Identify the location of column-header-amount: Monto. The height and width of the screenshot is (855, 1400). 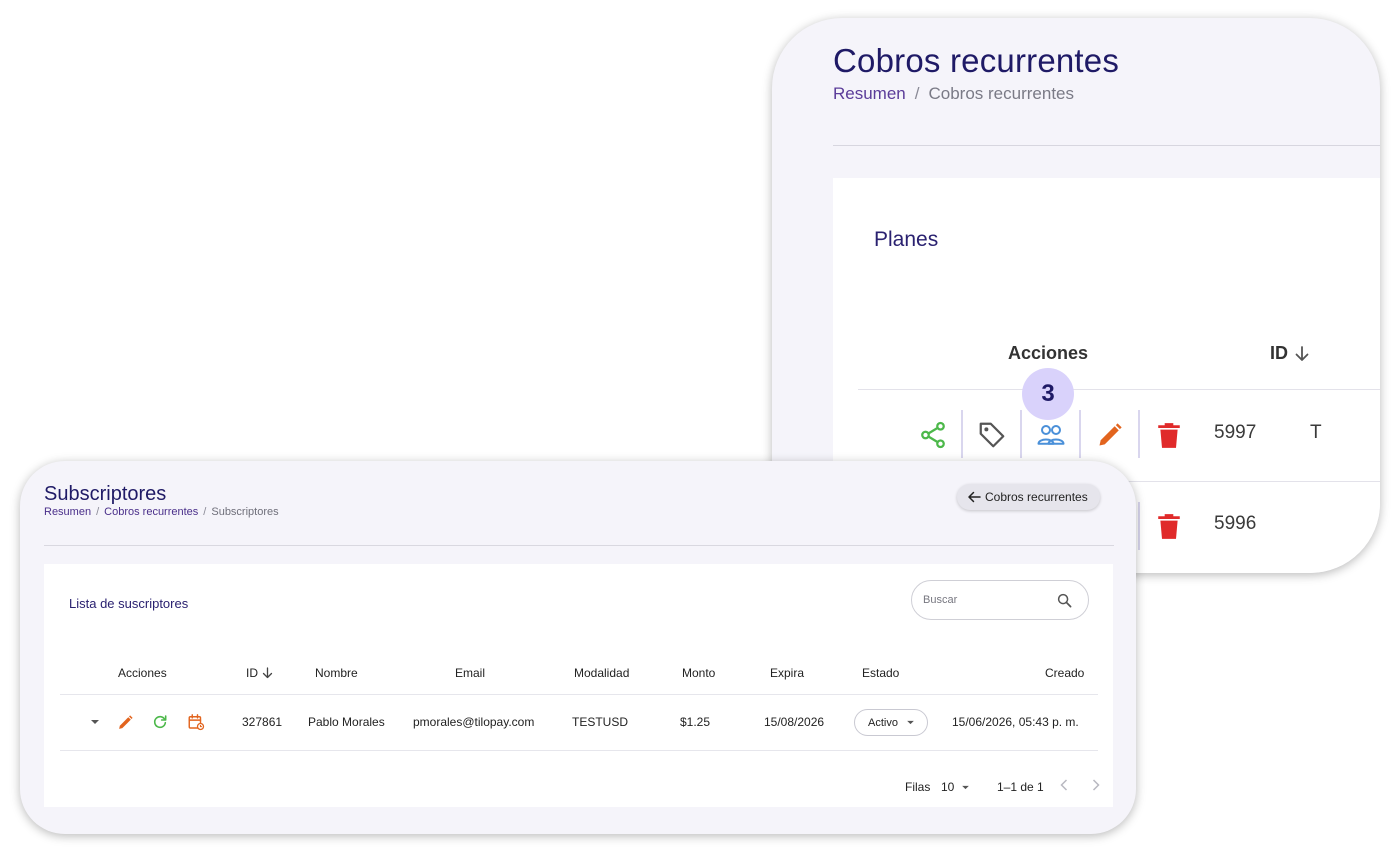
(699, 673).